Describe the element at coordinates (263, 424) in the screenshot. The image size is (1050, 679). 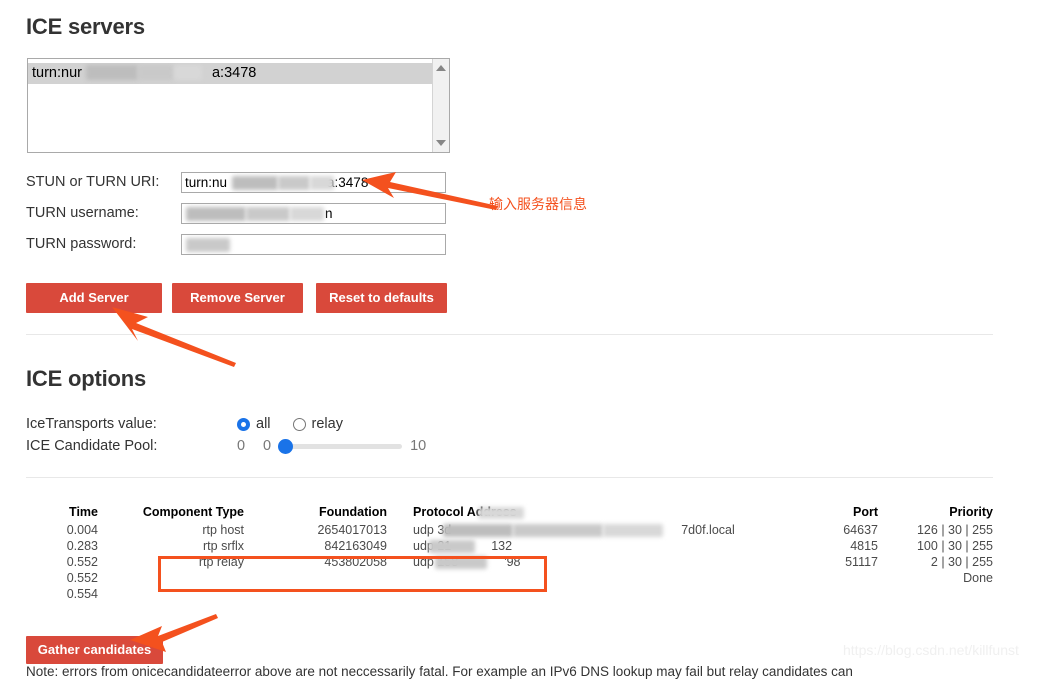
I see `radio-transports-all-label: all` at that location.